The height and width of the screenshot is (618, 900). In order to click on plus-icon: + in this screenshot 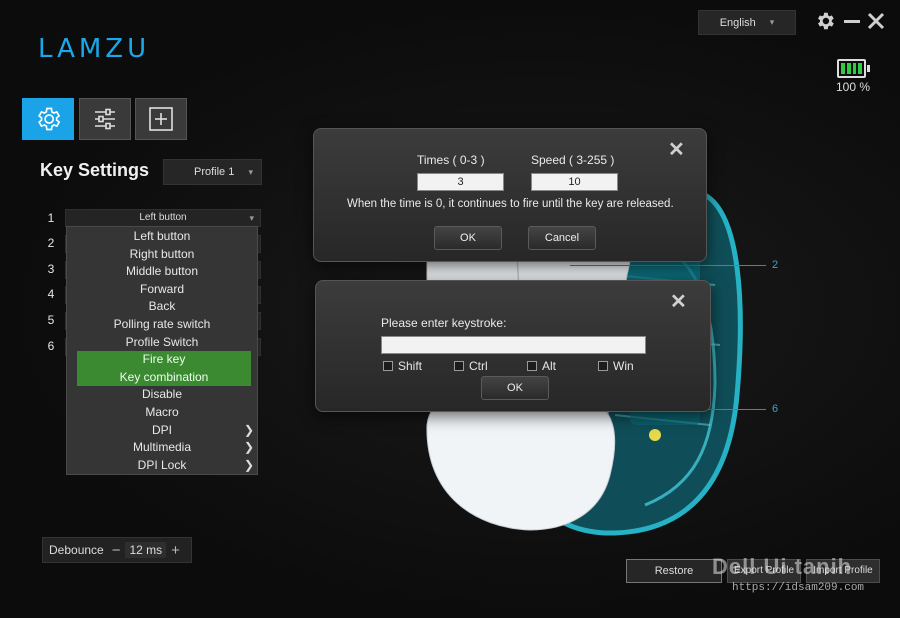, I will do `click(175, 550)`.